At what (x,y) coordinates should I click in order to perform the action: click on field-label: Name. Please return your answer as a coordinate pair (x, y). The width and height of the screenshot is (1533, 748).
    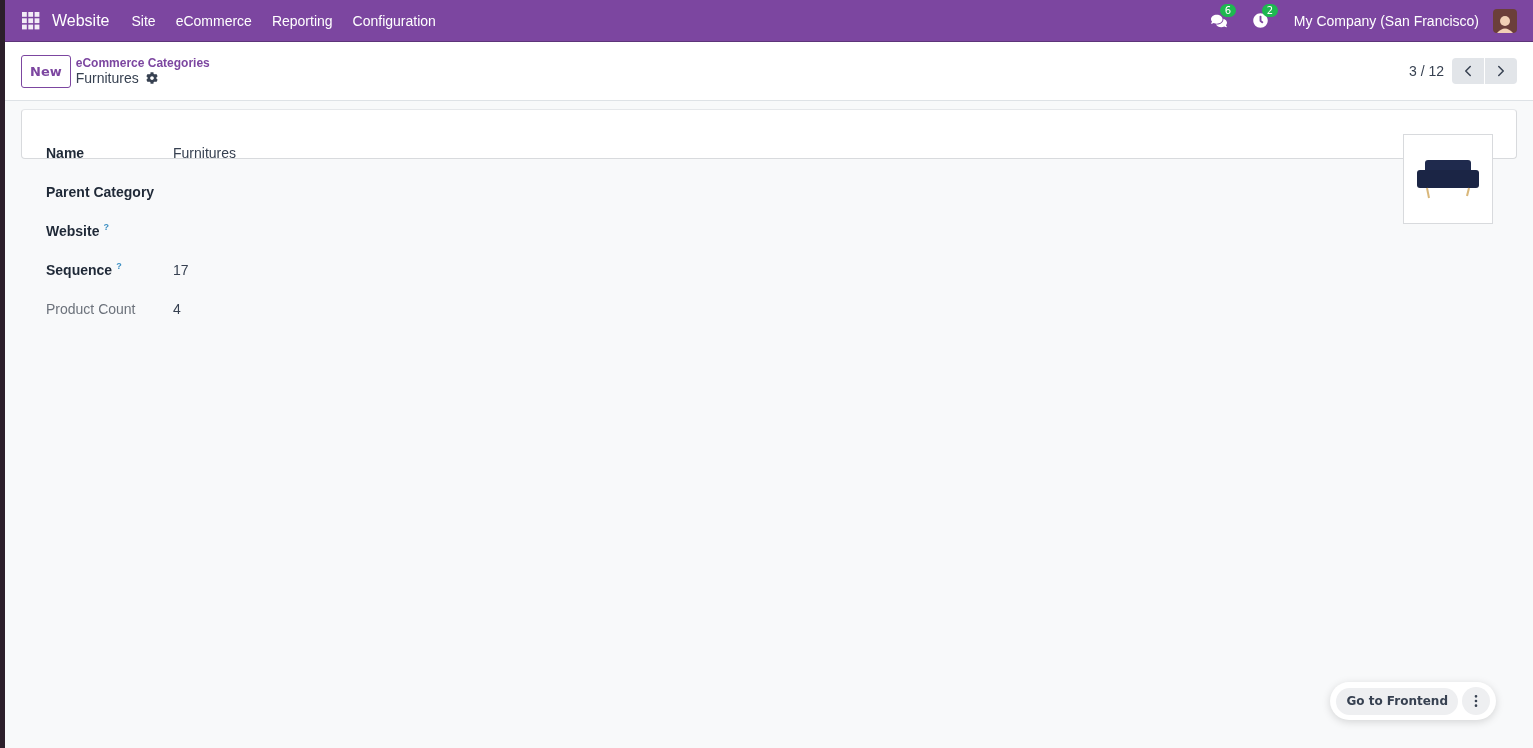
    Looking at the image, I should click on (66, 152).